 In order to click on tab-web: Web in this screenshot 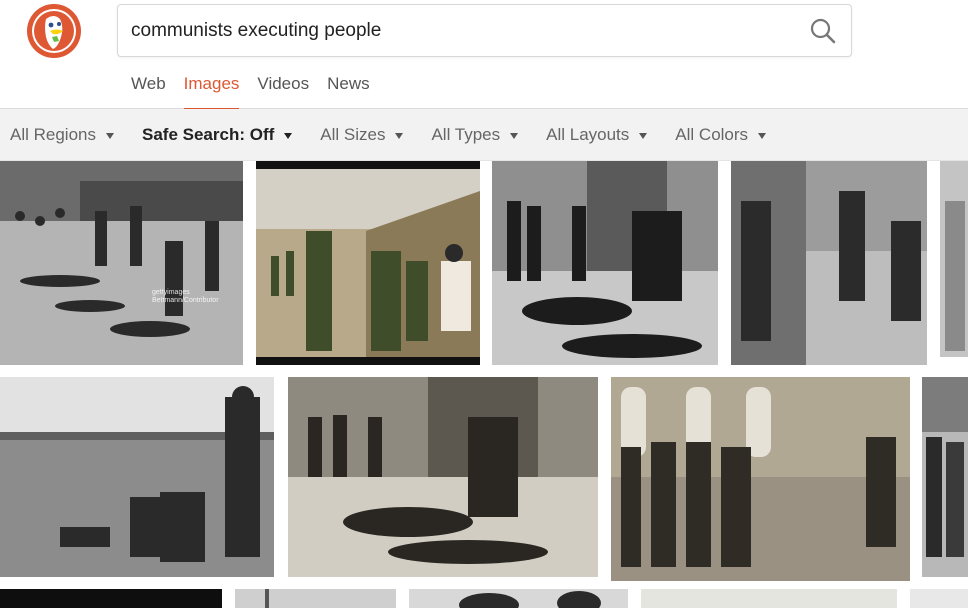, I will do `click(148, 91)`.